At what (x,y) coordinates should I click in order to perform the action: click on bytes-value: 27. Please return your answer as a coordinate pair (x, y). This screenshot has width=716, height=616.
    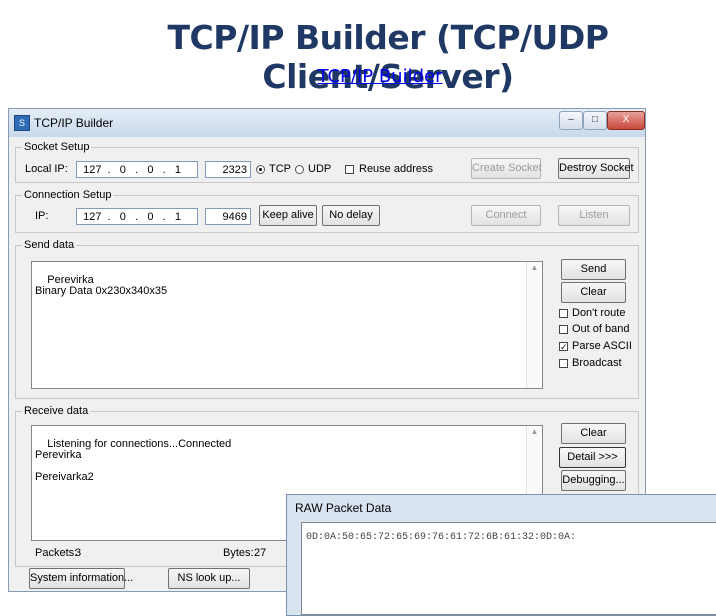
    Looking at the image, I should click on (260, 553).